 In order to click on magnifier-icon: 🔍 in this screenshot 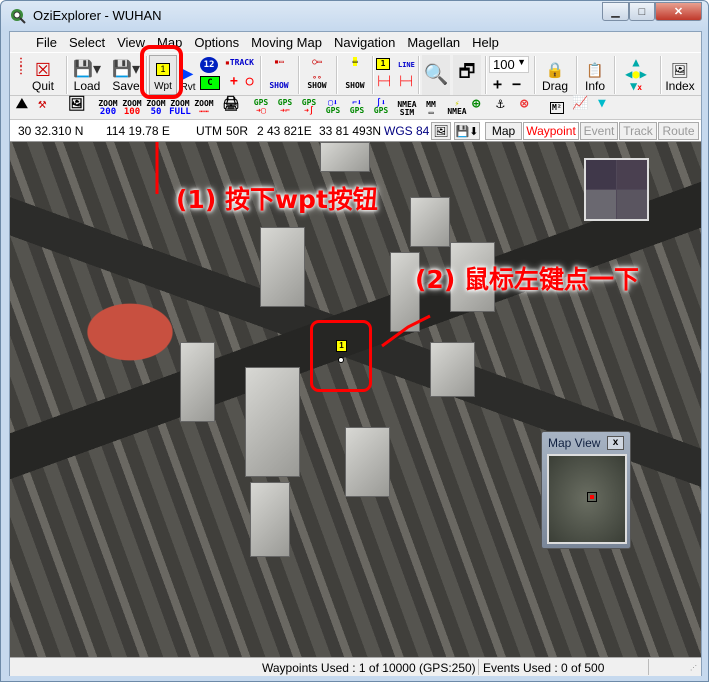, I will do `click(436, 74)`.